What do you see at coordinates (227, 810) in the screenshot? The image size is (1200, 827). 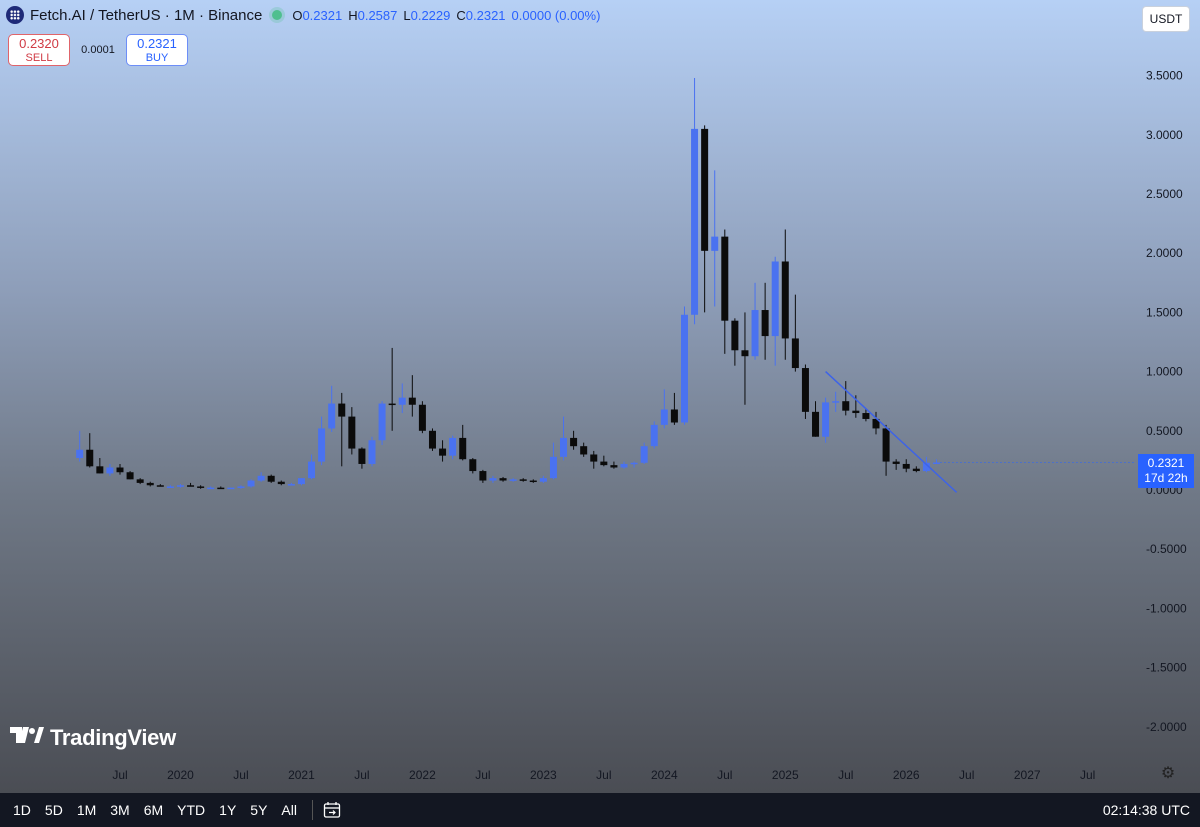 I see `range-1y: 1Y` at bounding box center [227, 810].